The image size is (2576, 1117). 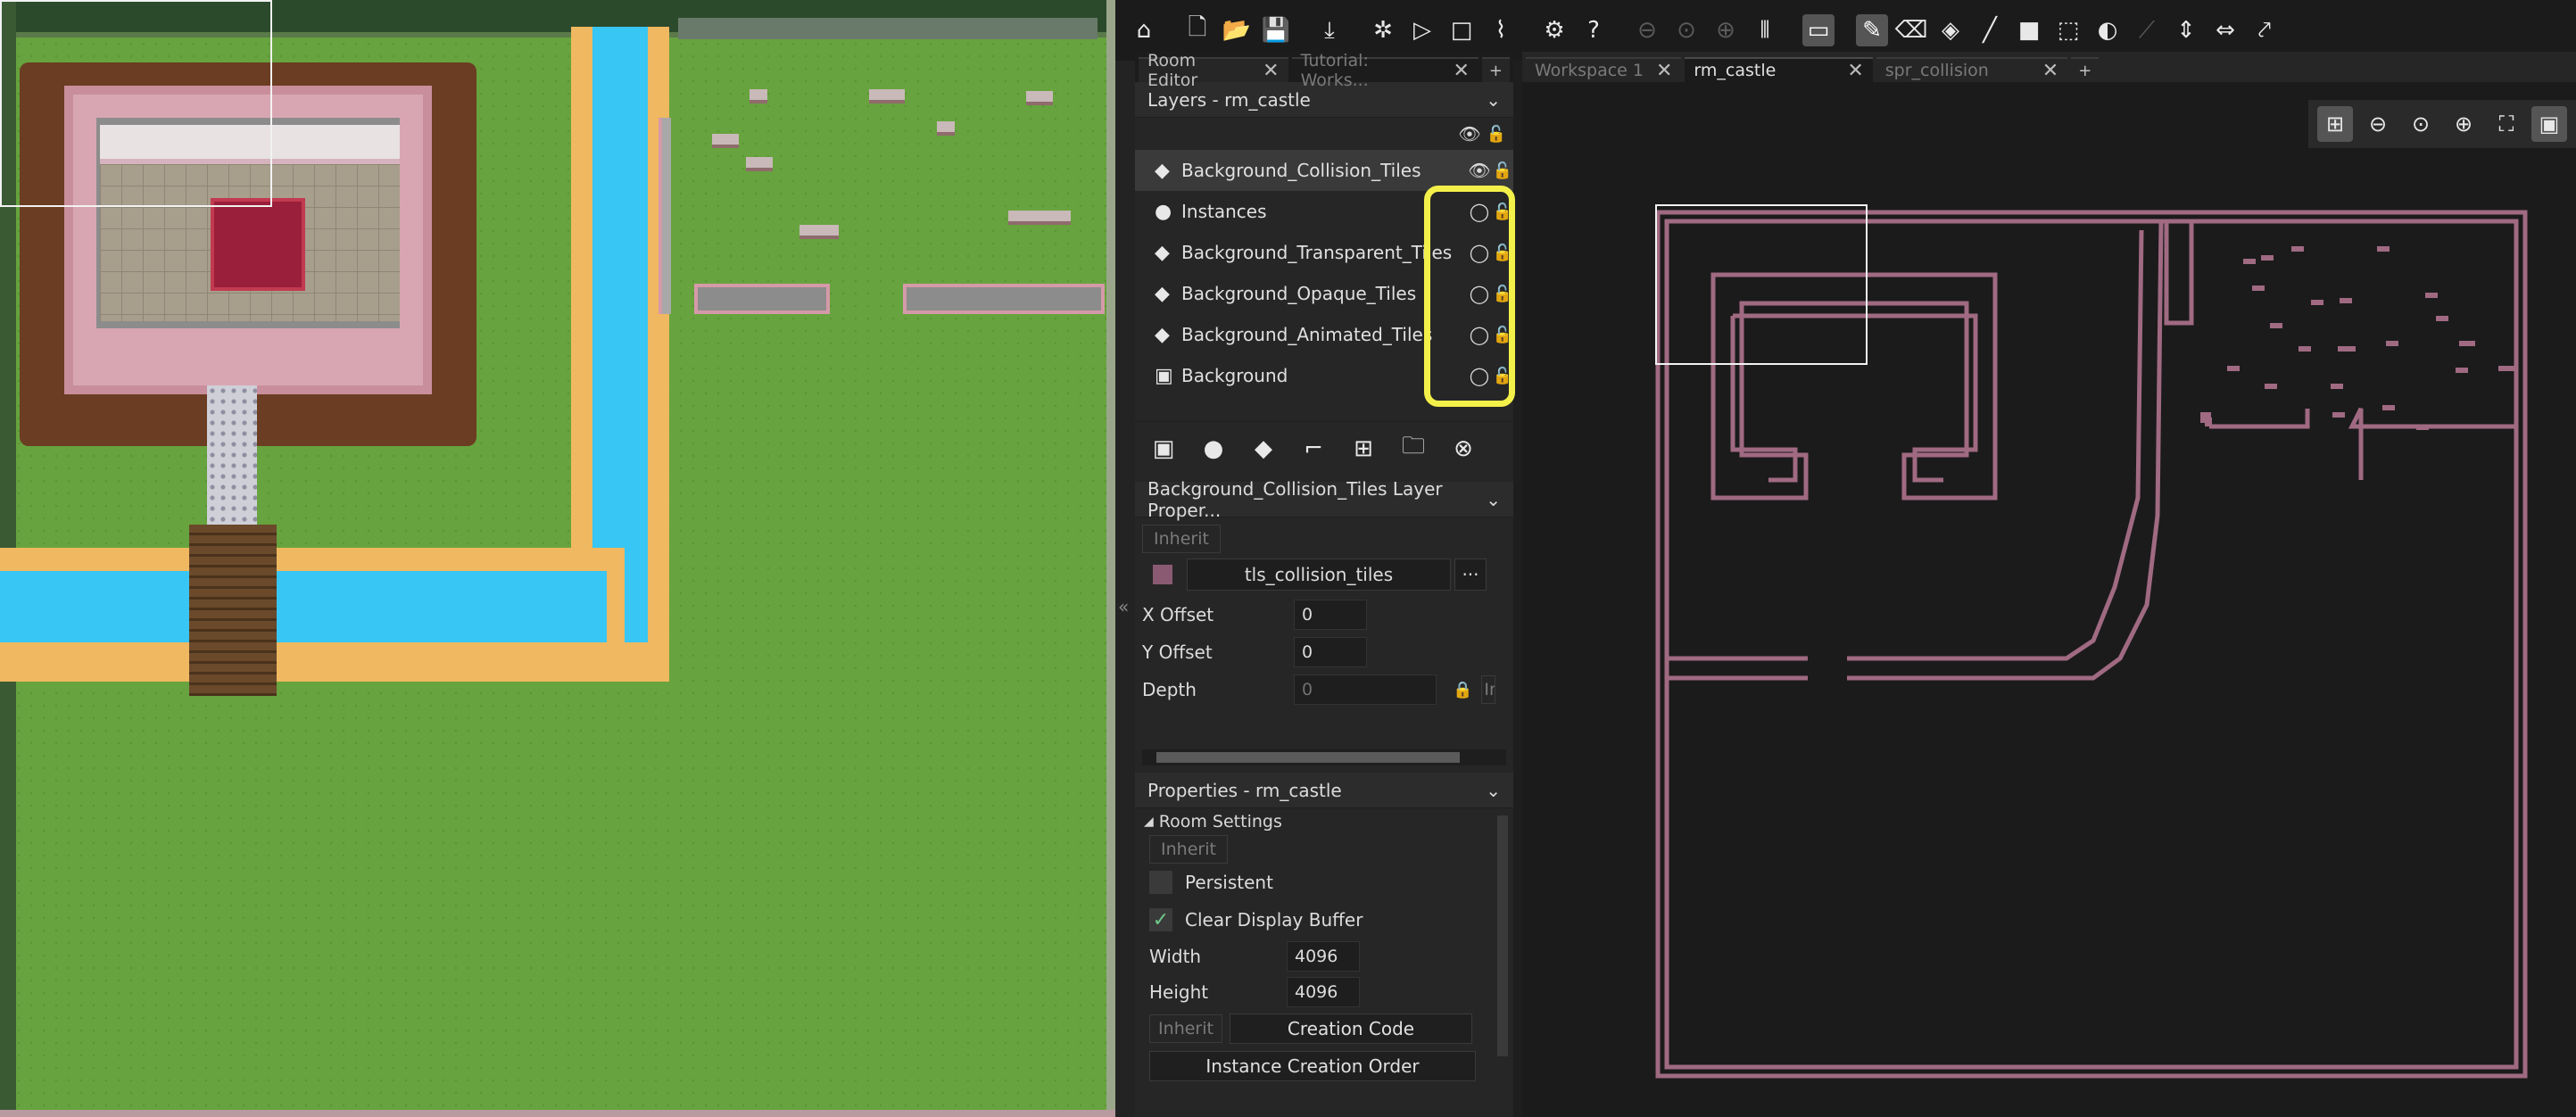 What do you see at coordinates (1110, 558) in the screenshot?
I see `map-right-edge` at bounding box center [1110, 558].